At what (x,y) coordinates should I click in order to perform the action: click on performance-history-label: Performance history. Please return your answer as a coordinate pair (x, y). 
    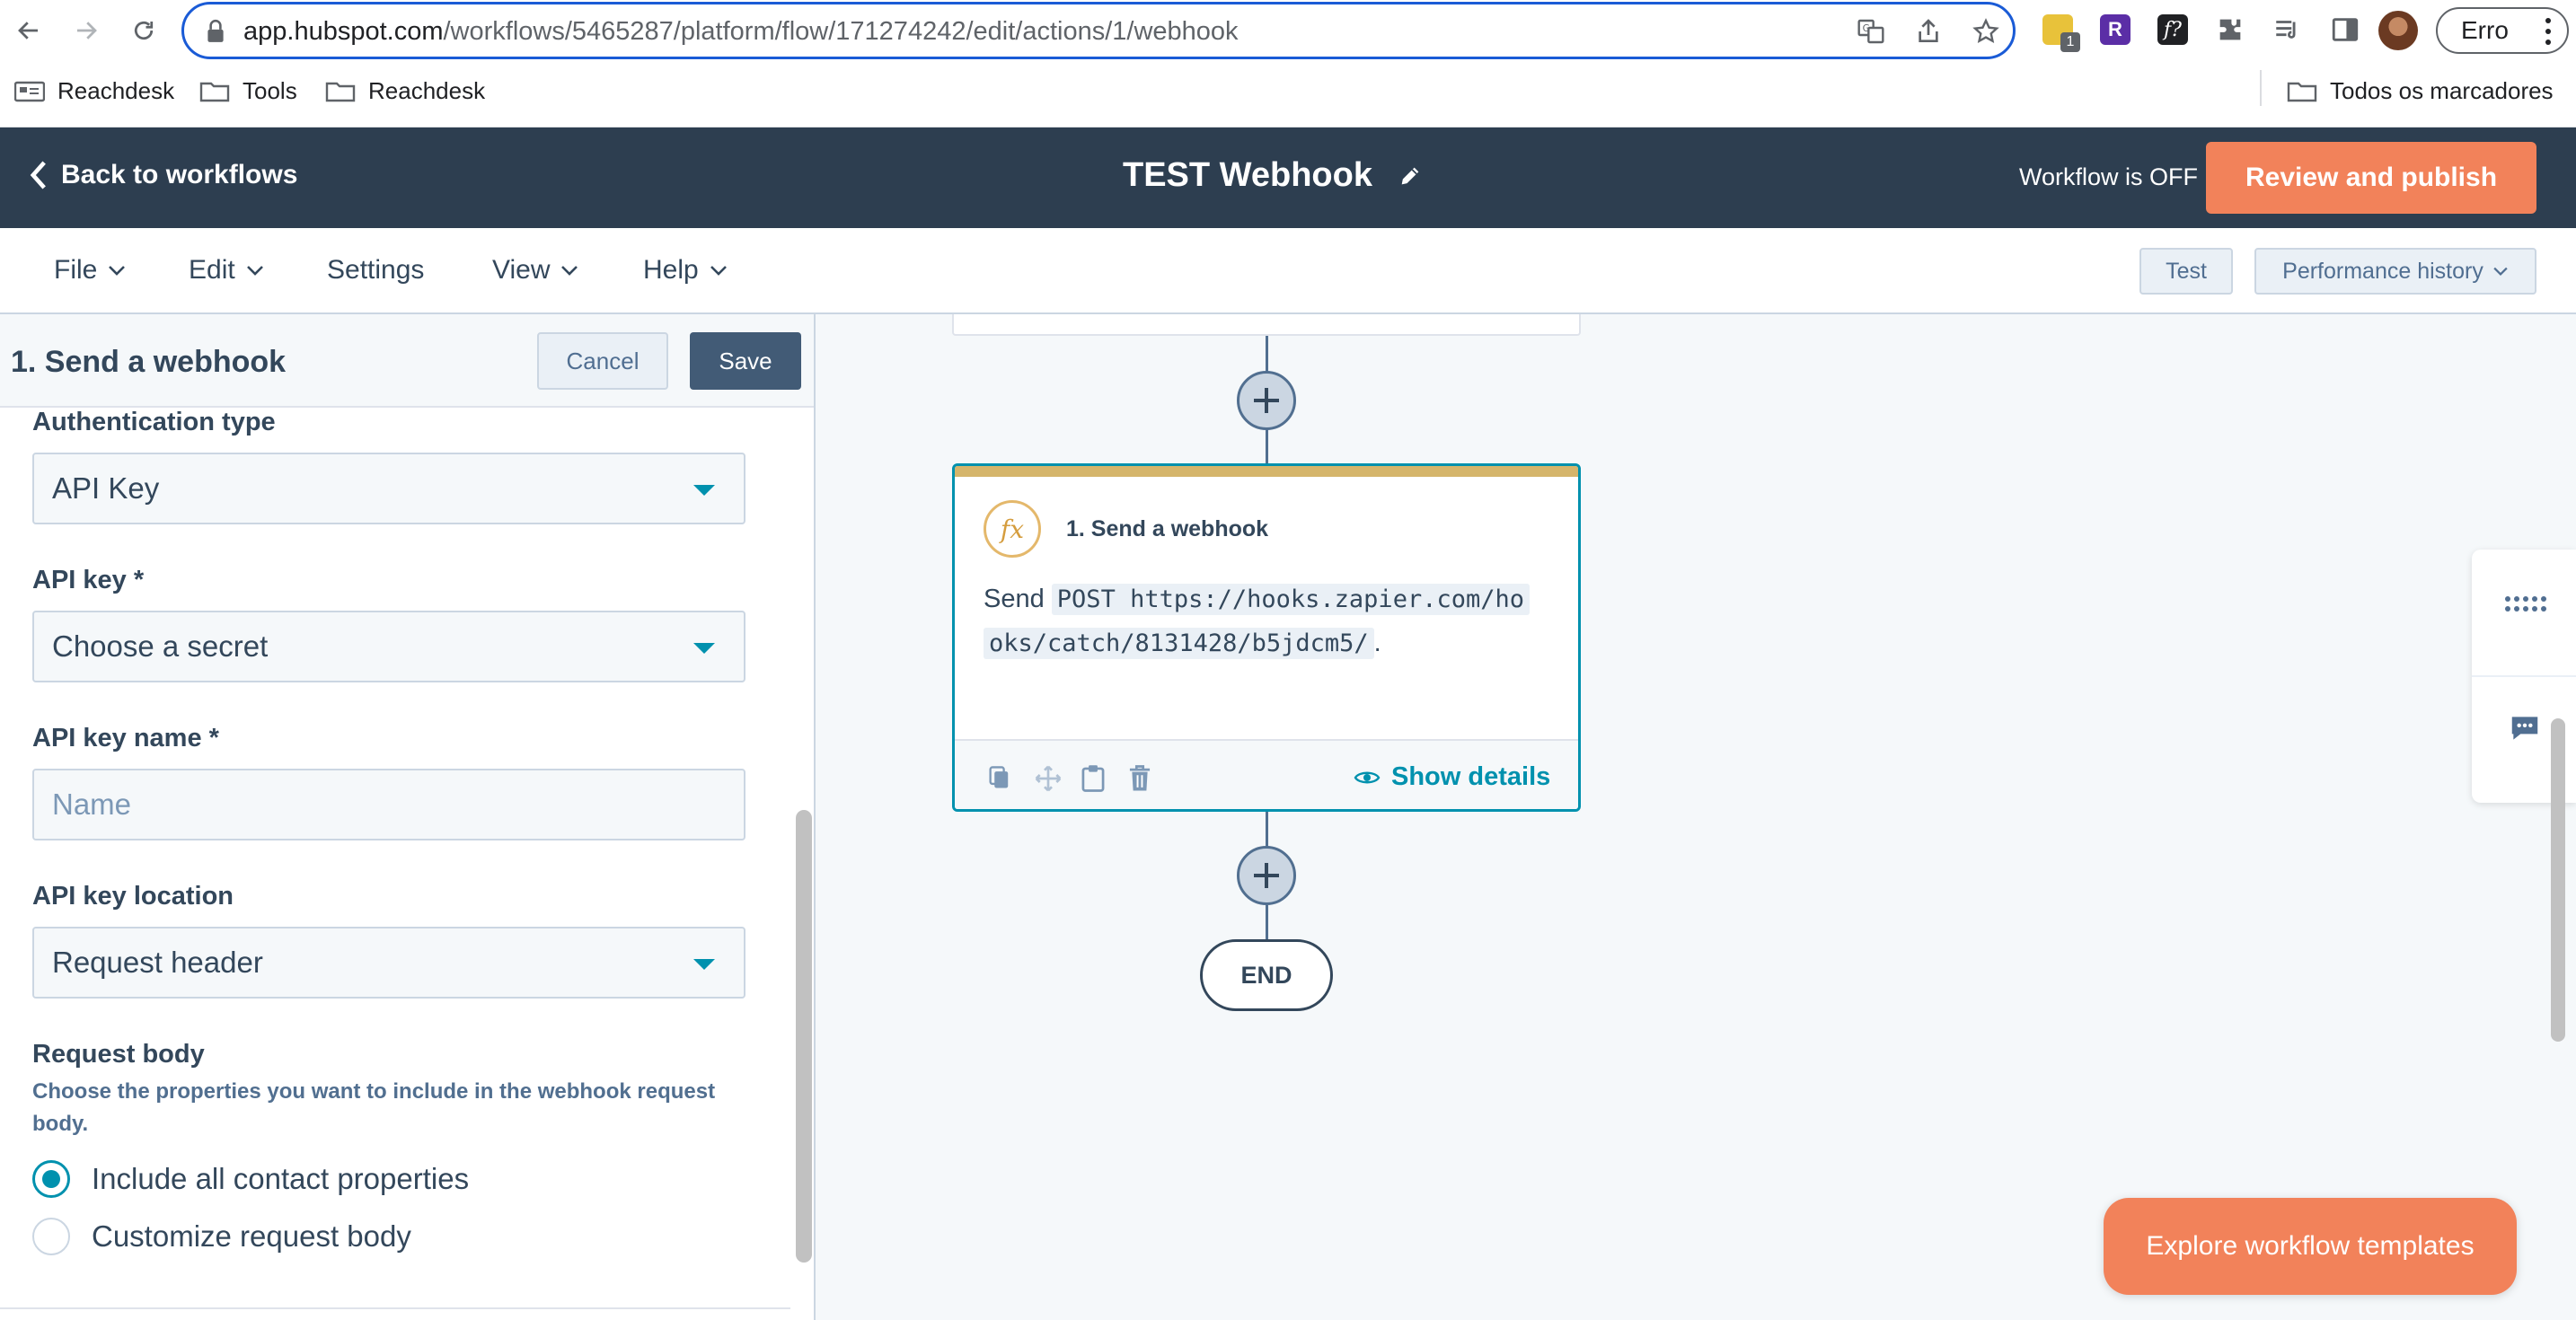
    Looking at the image, I should click on (2382, 271).